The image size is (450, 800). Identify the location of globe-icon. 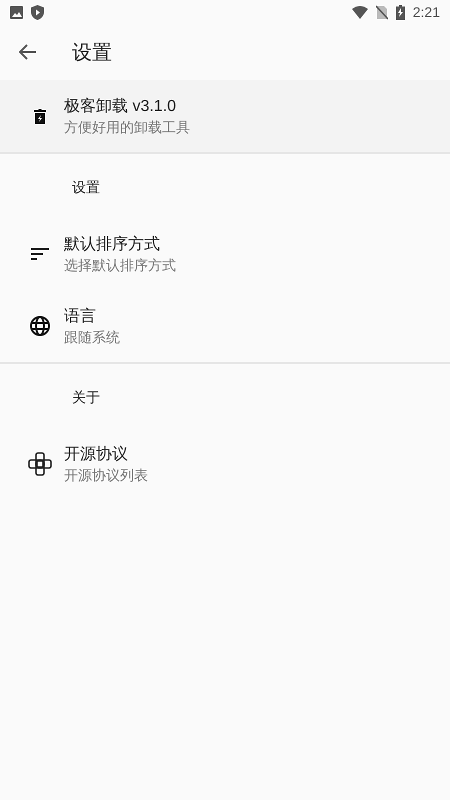
(40, 326).